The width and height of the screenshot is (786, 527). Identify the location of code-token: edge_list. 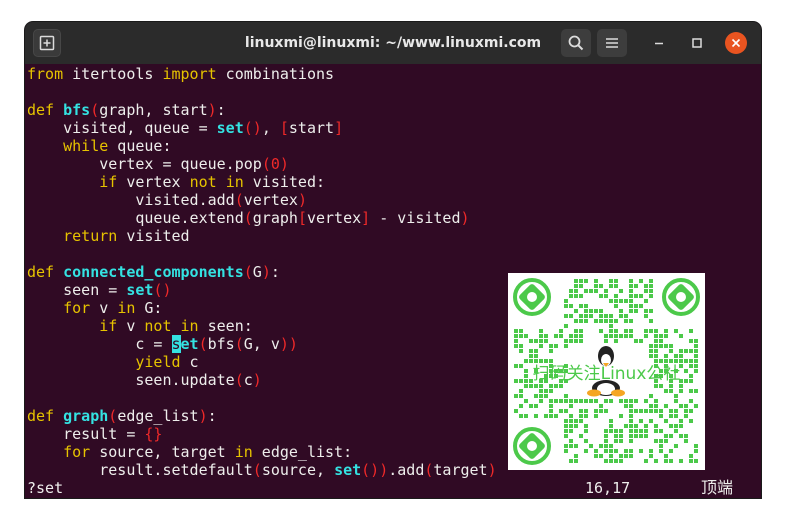
(158, 416).